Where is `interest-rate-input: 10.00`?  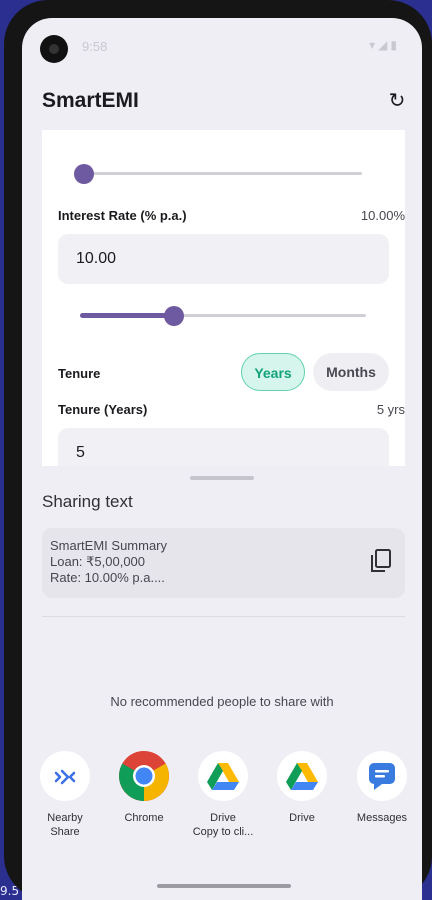 interest-rate-input: 10.00 is located at coordinates (223, 259).